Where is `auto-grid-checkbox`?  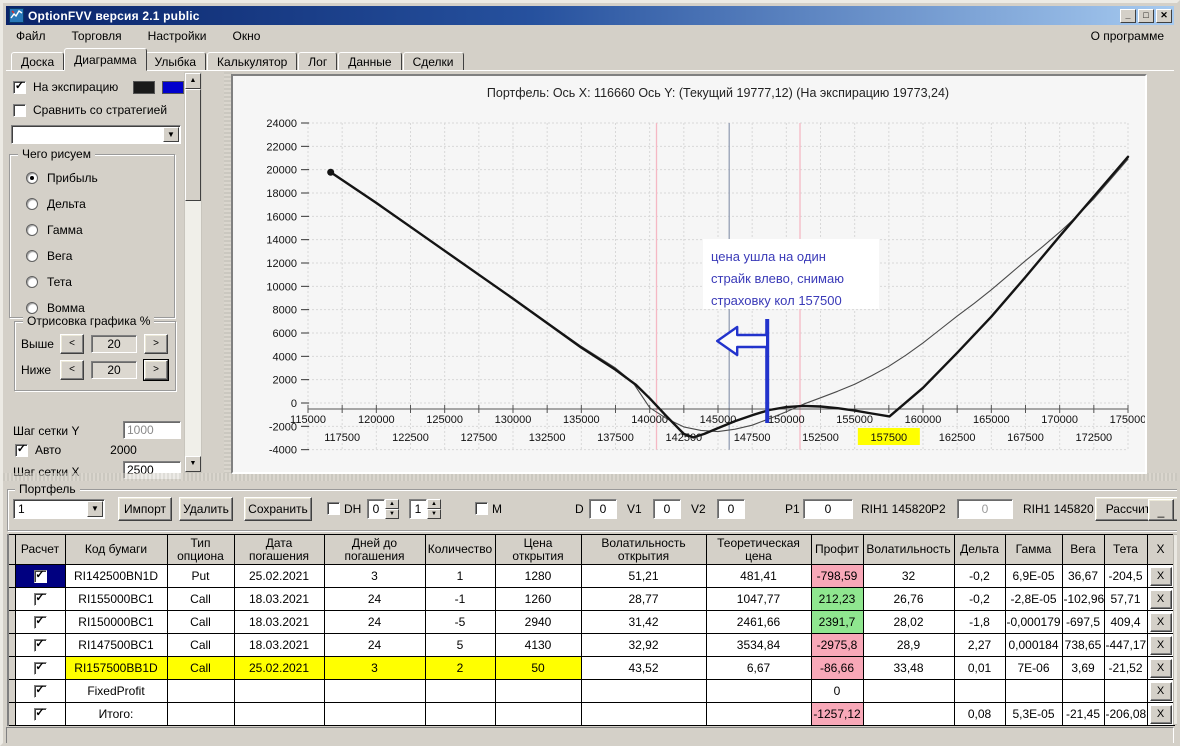
auto-grid-checkbox is located at coordinates (21, 450).